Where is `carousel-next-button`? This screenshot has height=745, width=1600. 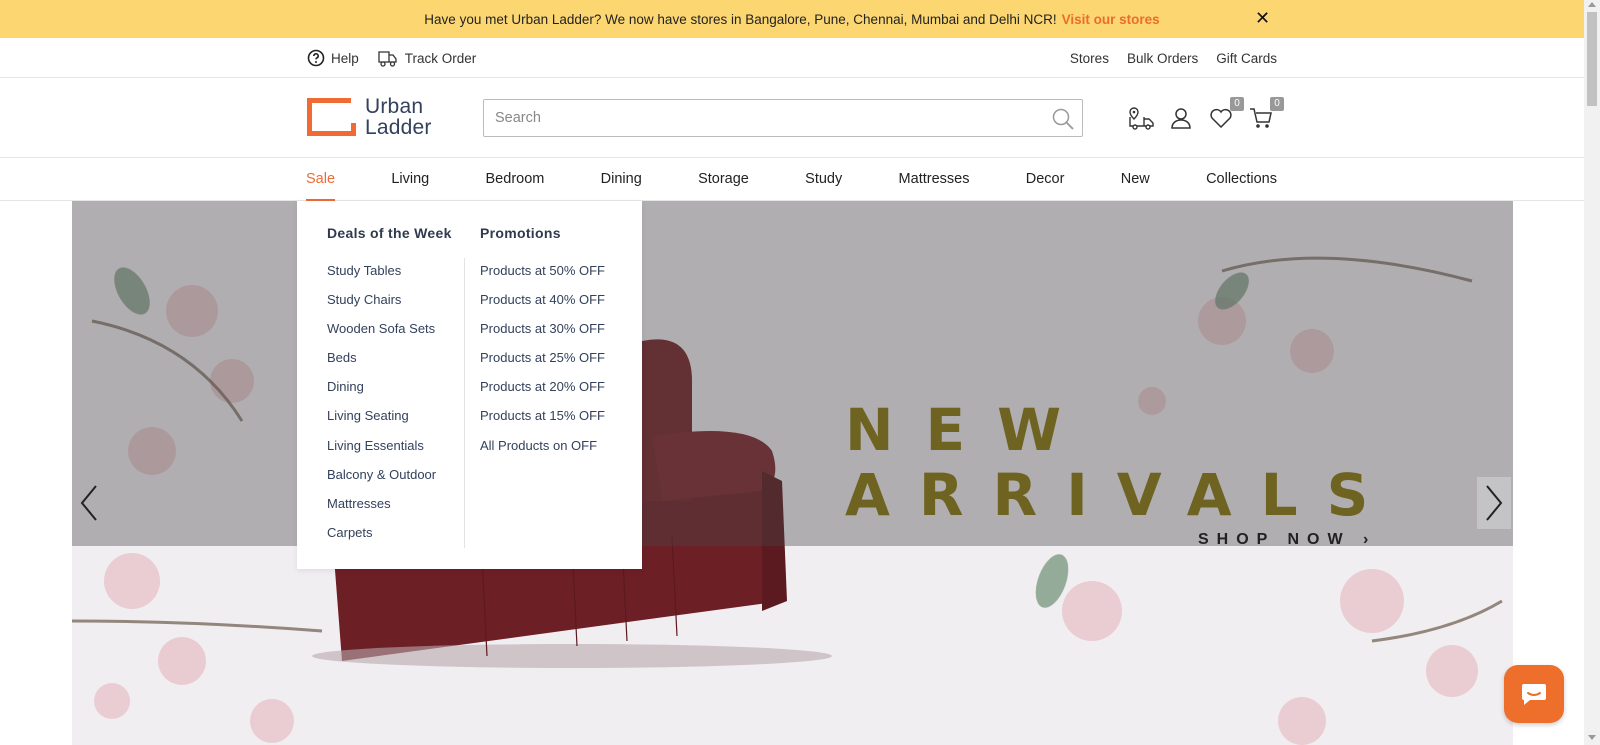 carousel-next-button is located at coordinates (1494, 503).